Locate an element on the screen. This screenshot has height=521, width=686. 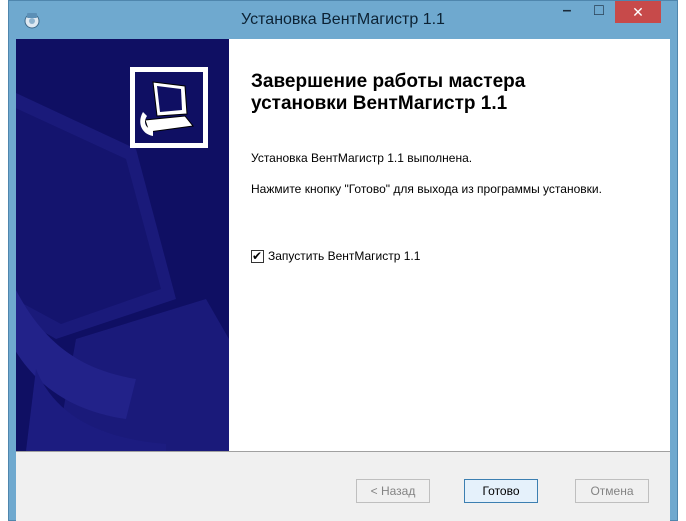
cancel-button: Отмена is located at coordinates (612, 491).